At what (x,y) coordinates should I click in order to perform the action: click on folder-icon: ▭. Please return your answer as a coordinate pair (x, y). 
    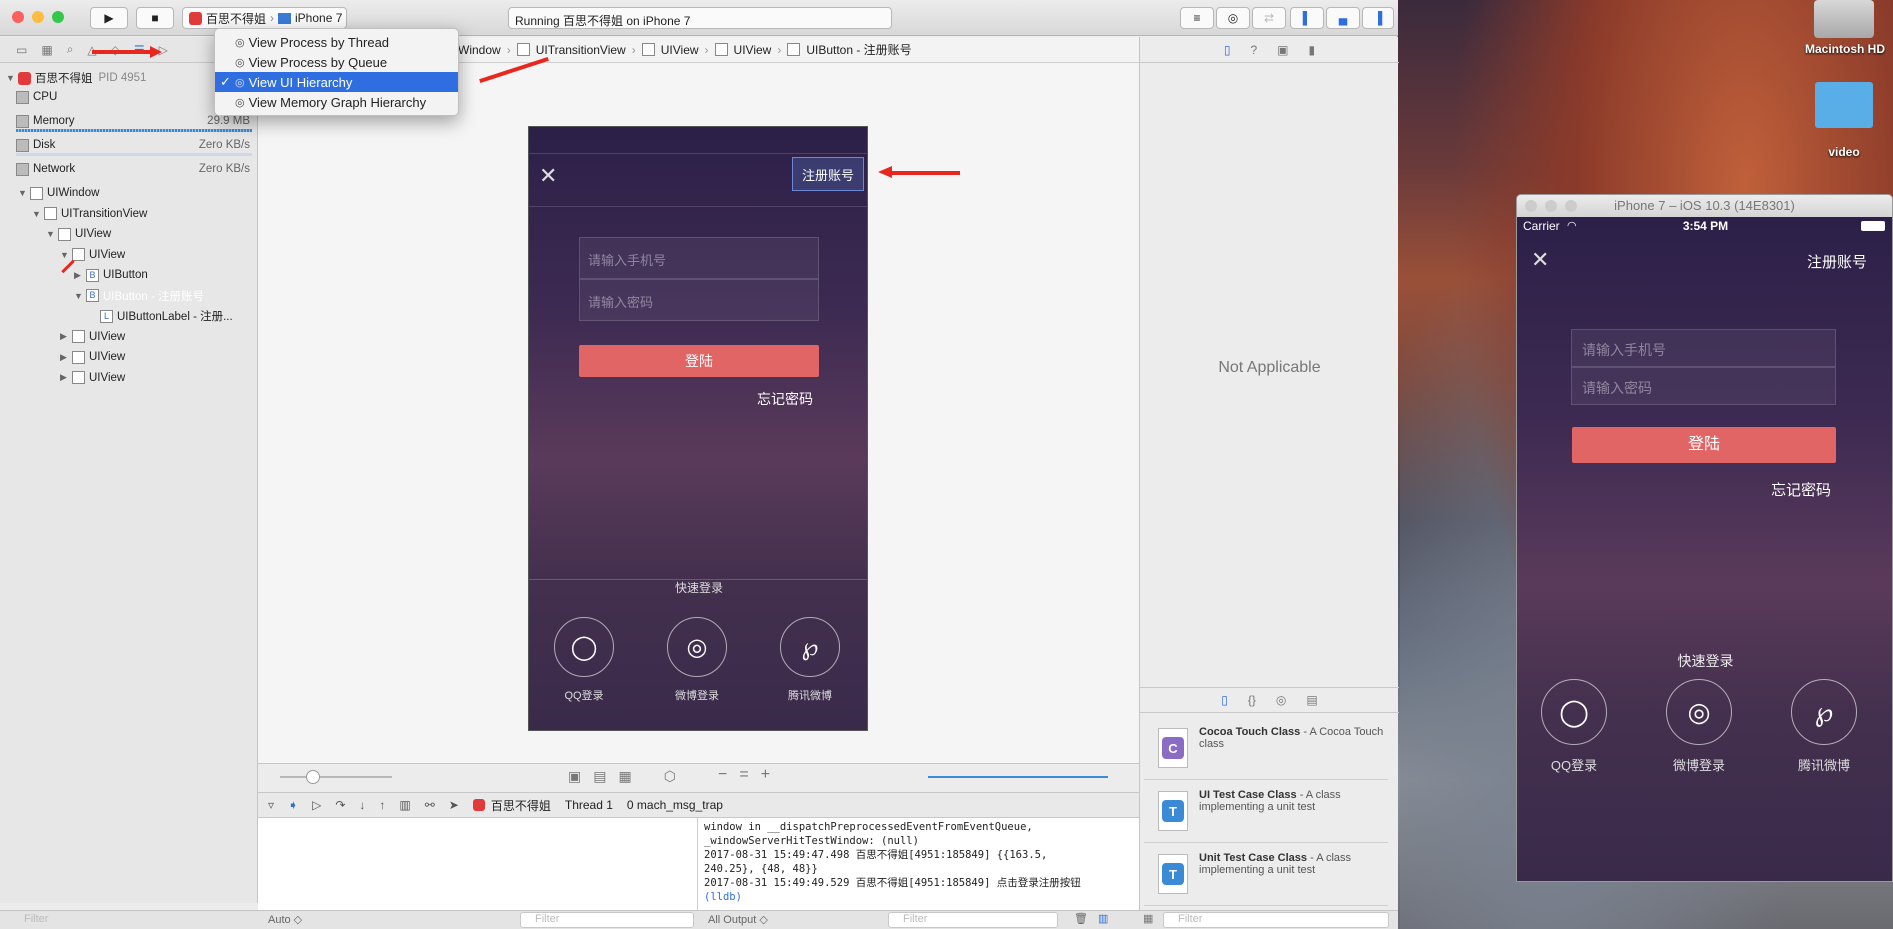
    Looking at the image, I should click on (21, 50).